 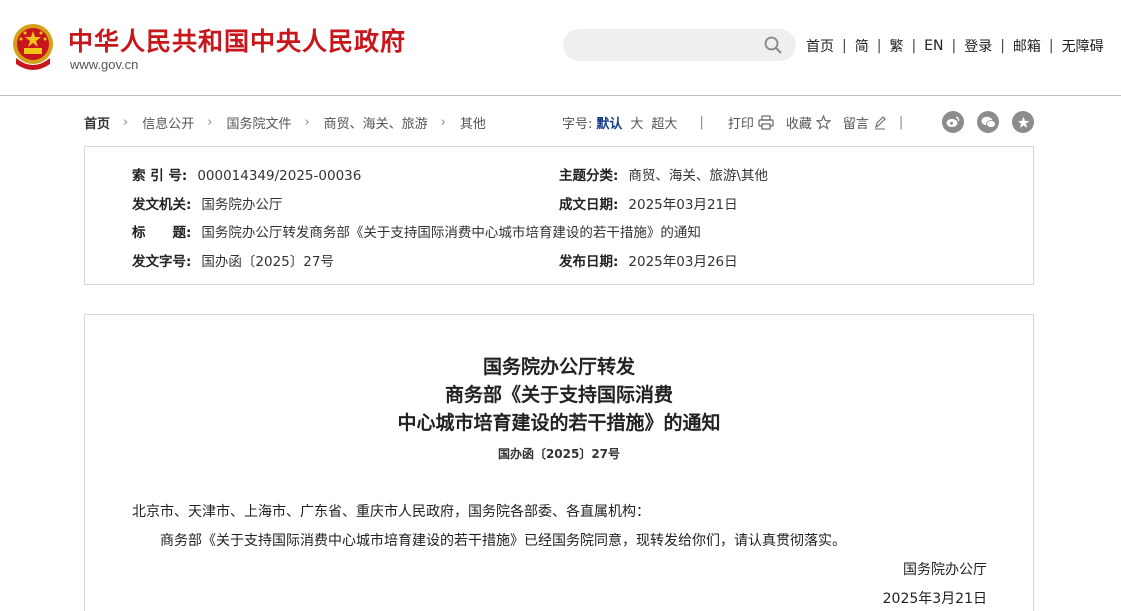 I want to click on share-icons, so click(x=981, y=122).